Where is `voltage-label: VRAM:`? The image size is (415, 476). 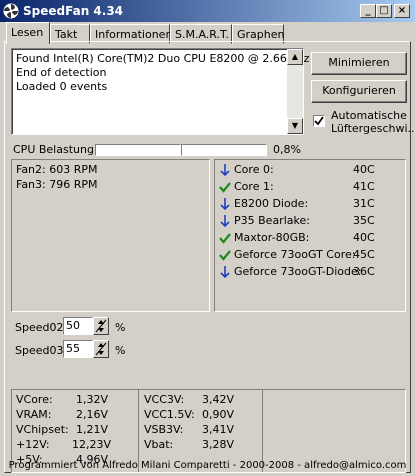 voltage-label: VRAM: is located at coordinates (34, 414).